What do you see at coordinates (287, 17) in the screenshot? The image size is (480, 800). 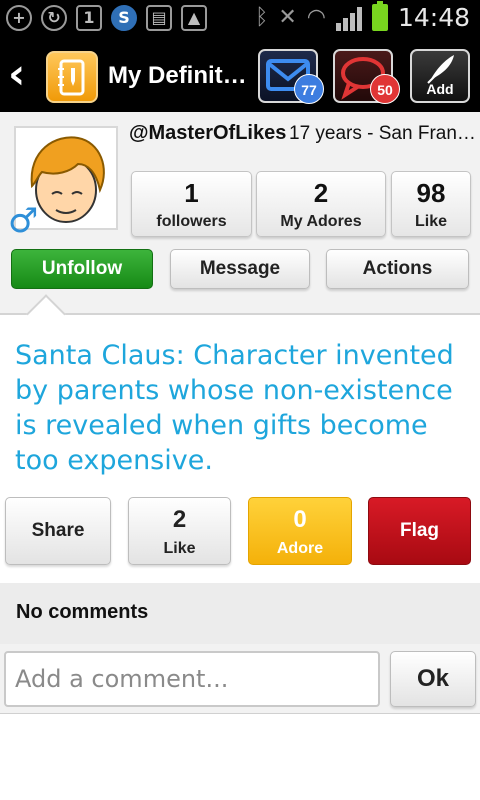 I see `mute-icon: ✕` at bounding box center [287, 17].